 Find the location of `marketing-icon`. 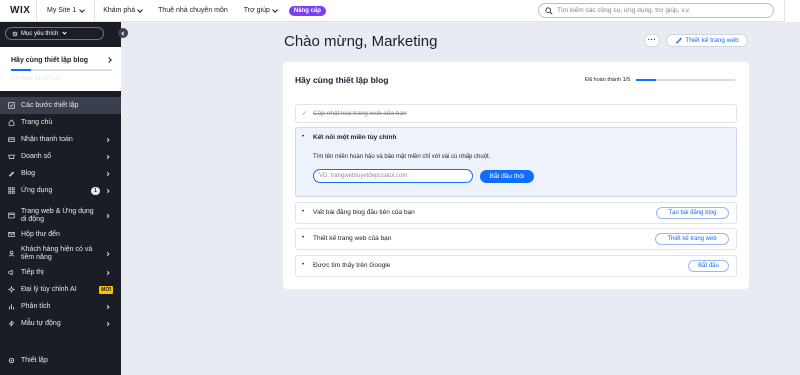

marketing-icon is located at coordinates (11, 272).